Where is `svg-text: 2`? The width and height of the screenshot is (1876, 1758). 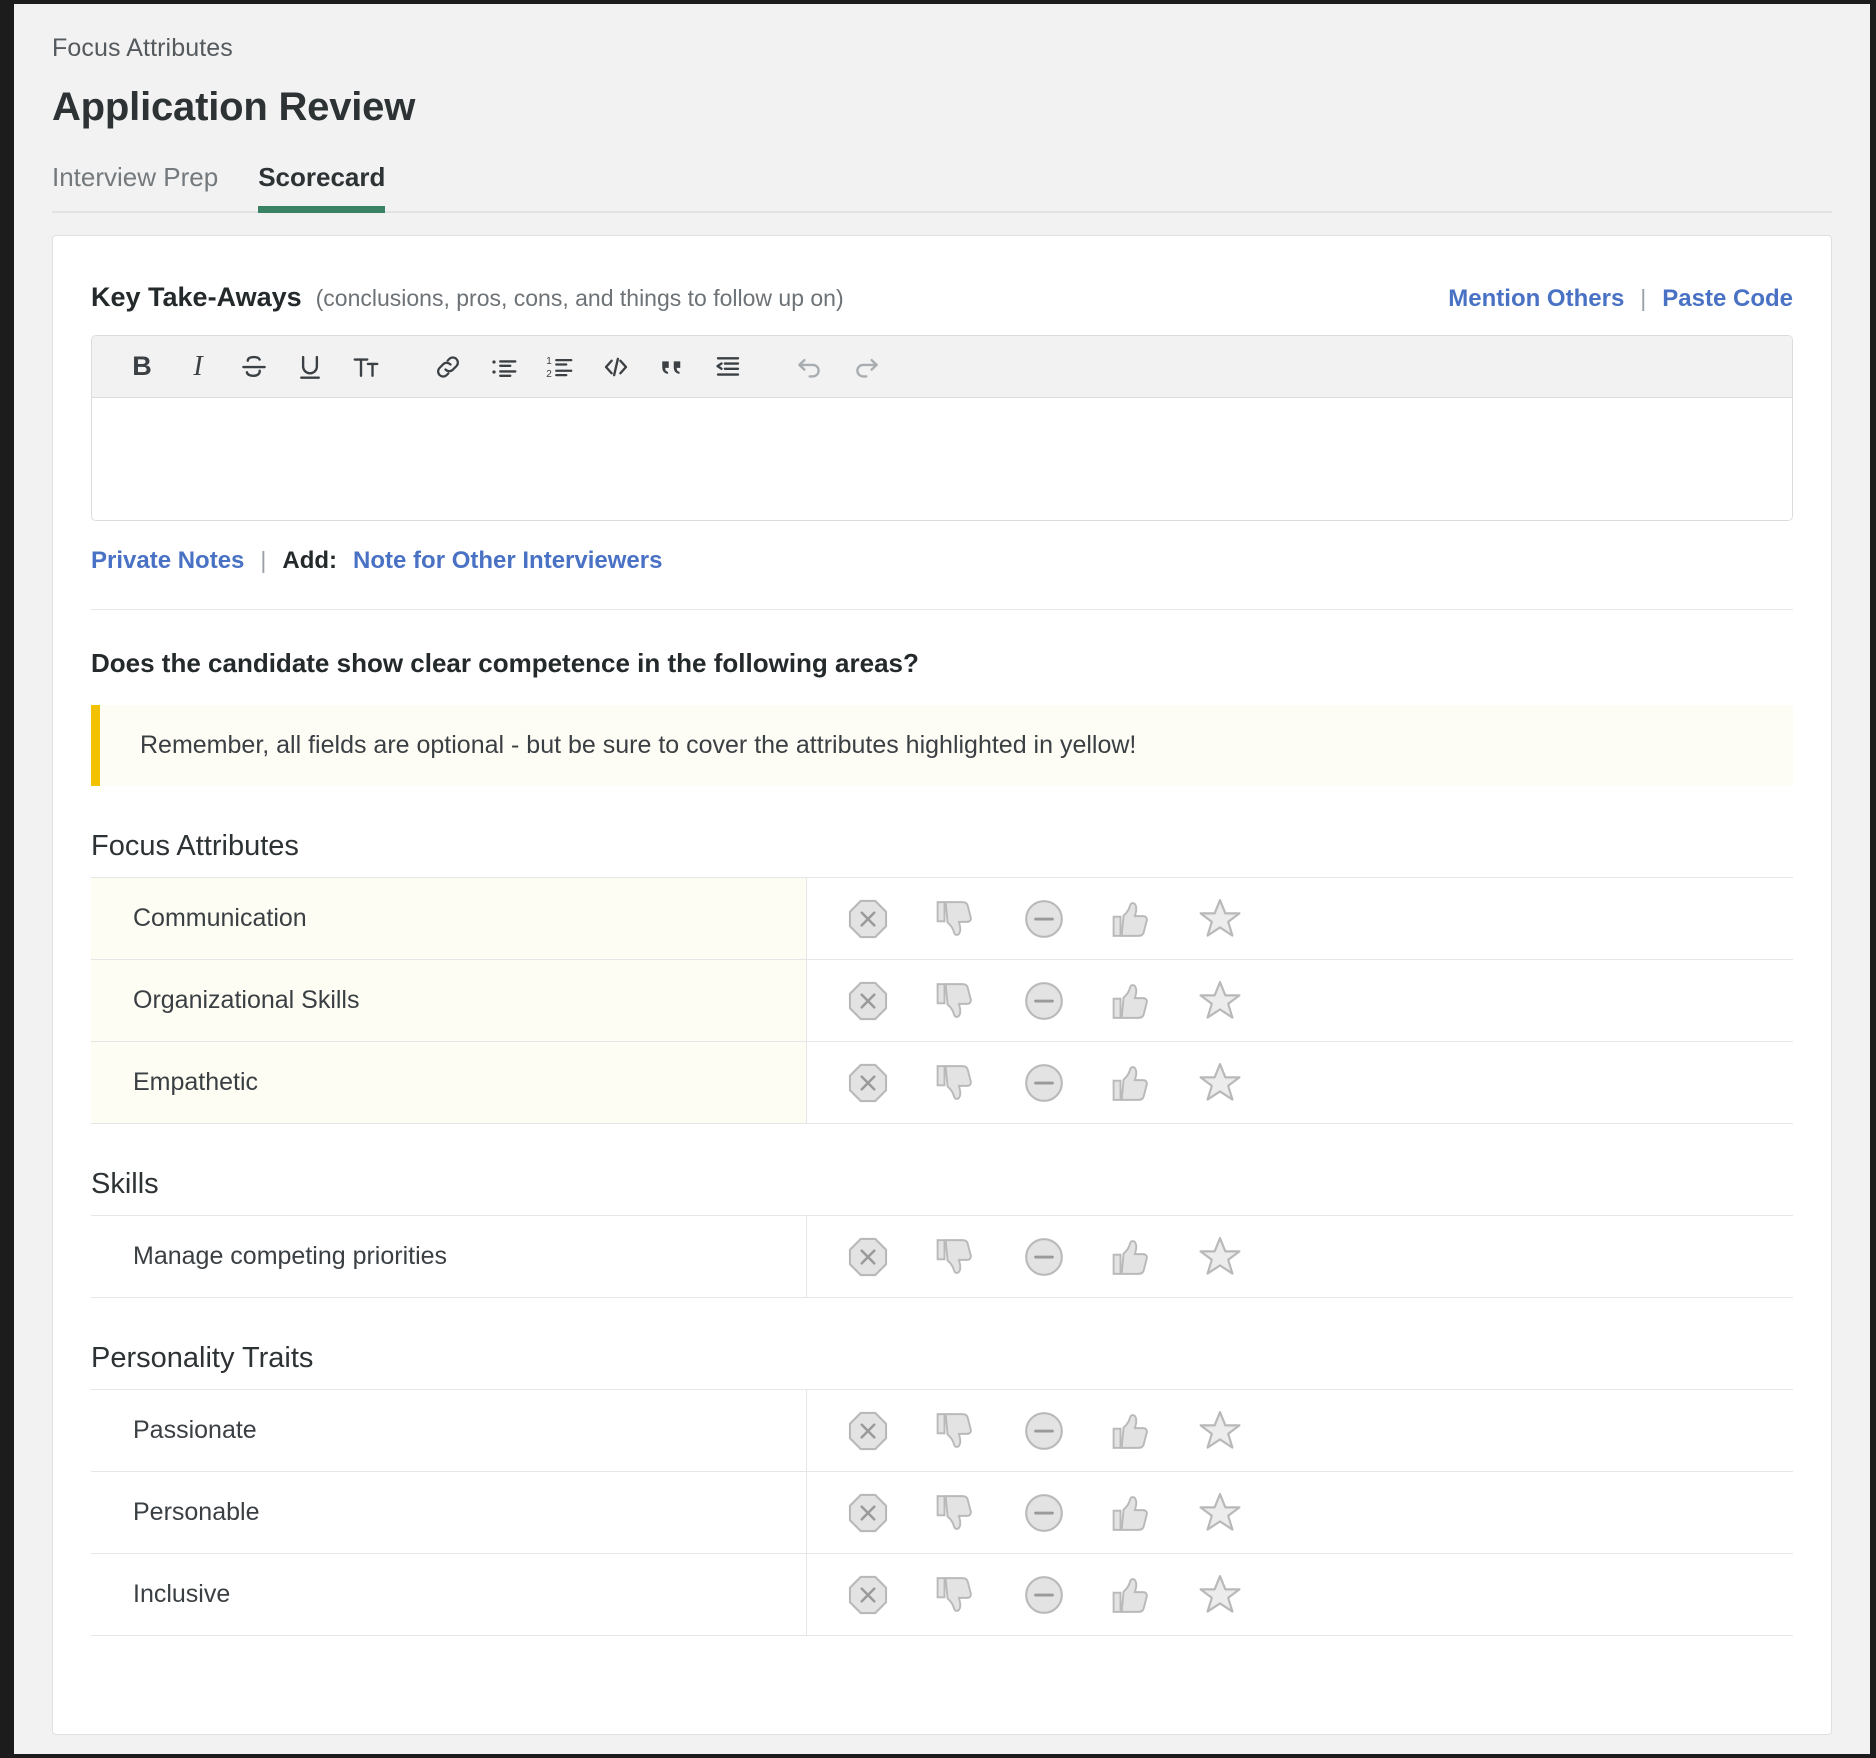 svg-text: 2 is located at coordinates (549, 374).